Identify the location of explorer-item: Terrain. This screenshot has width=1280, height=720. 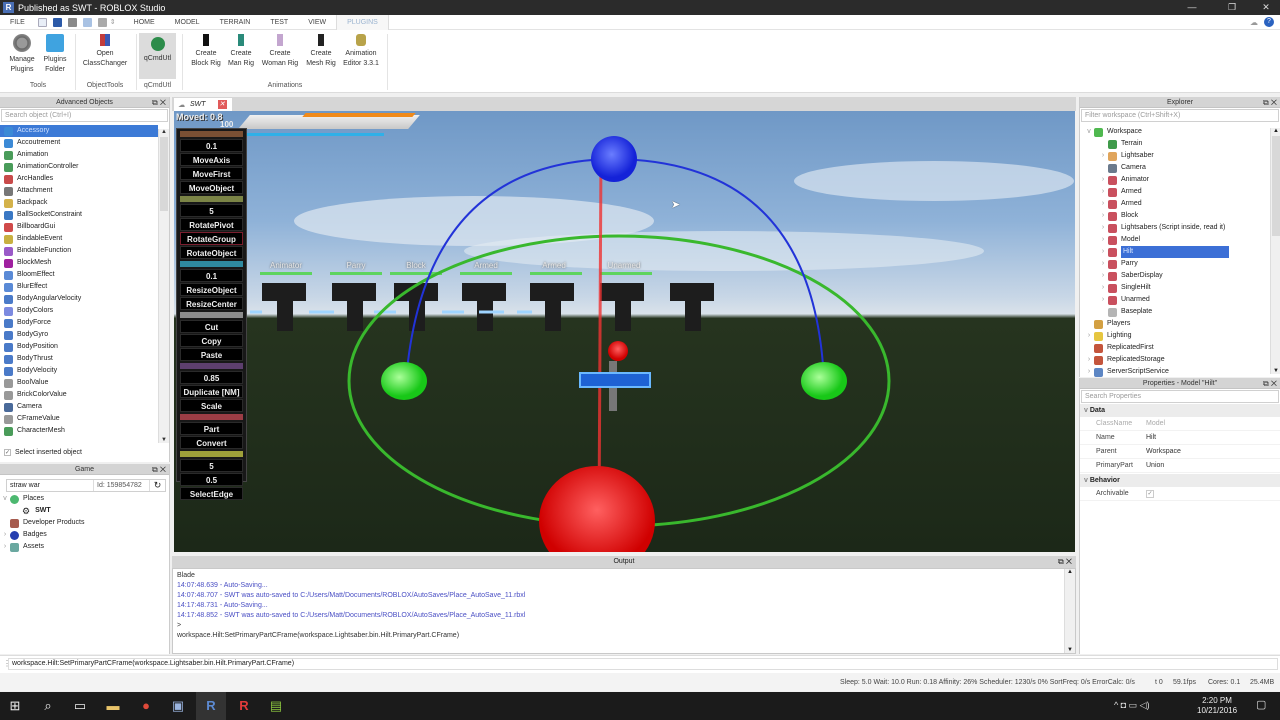
(1175, 144).